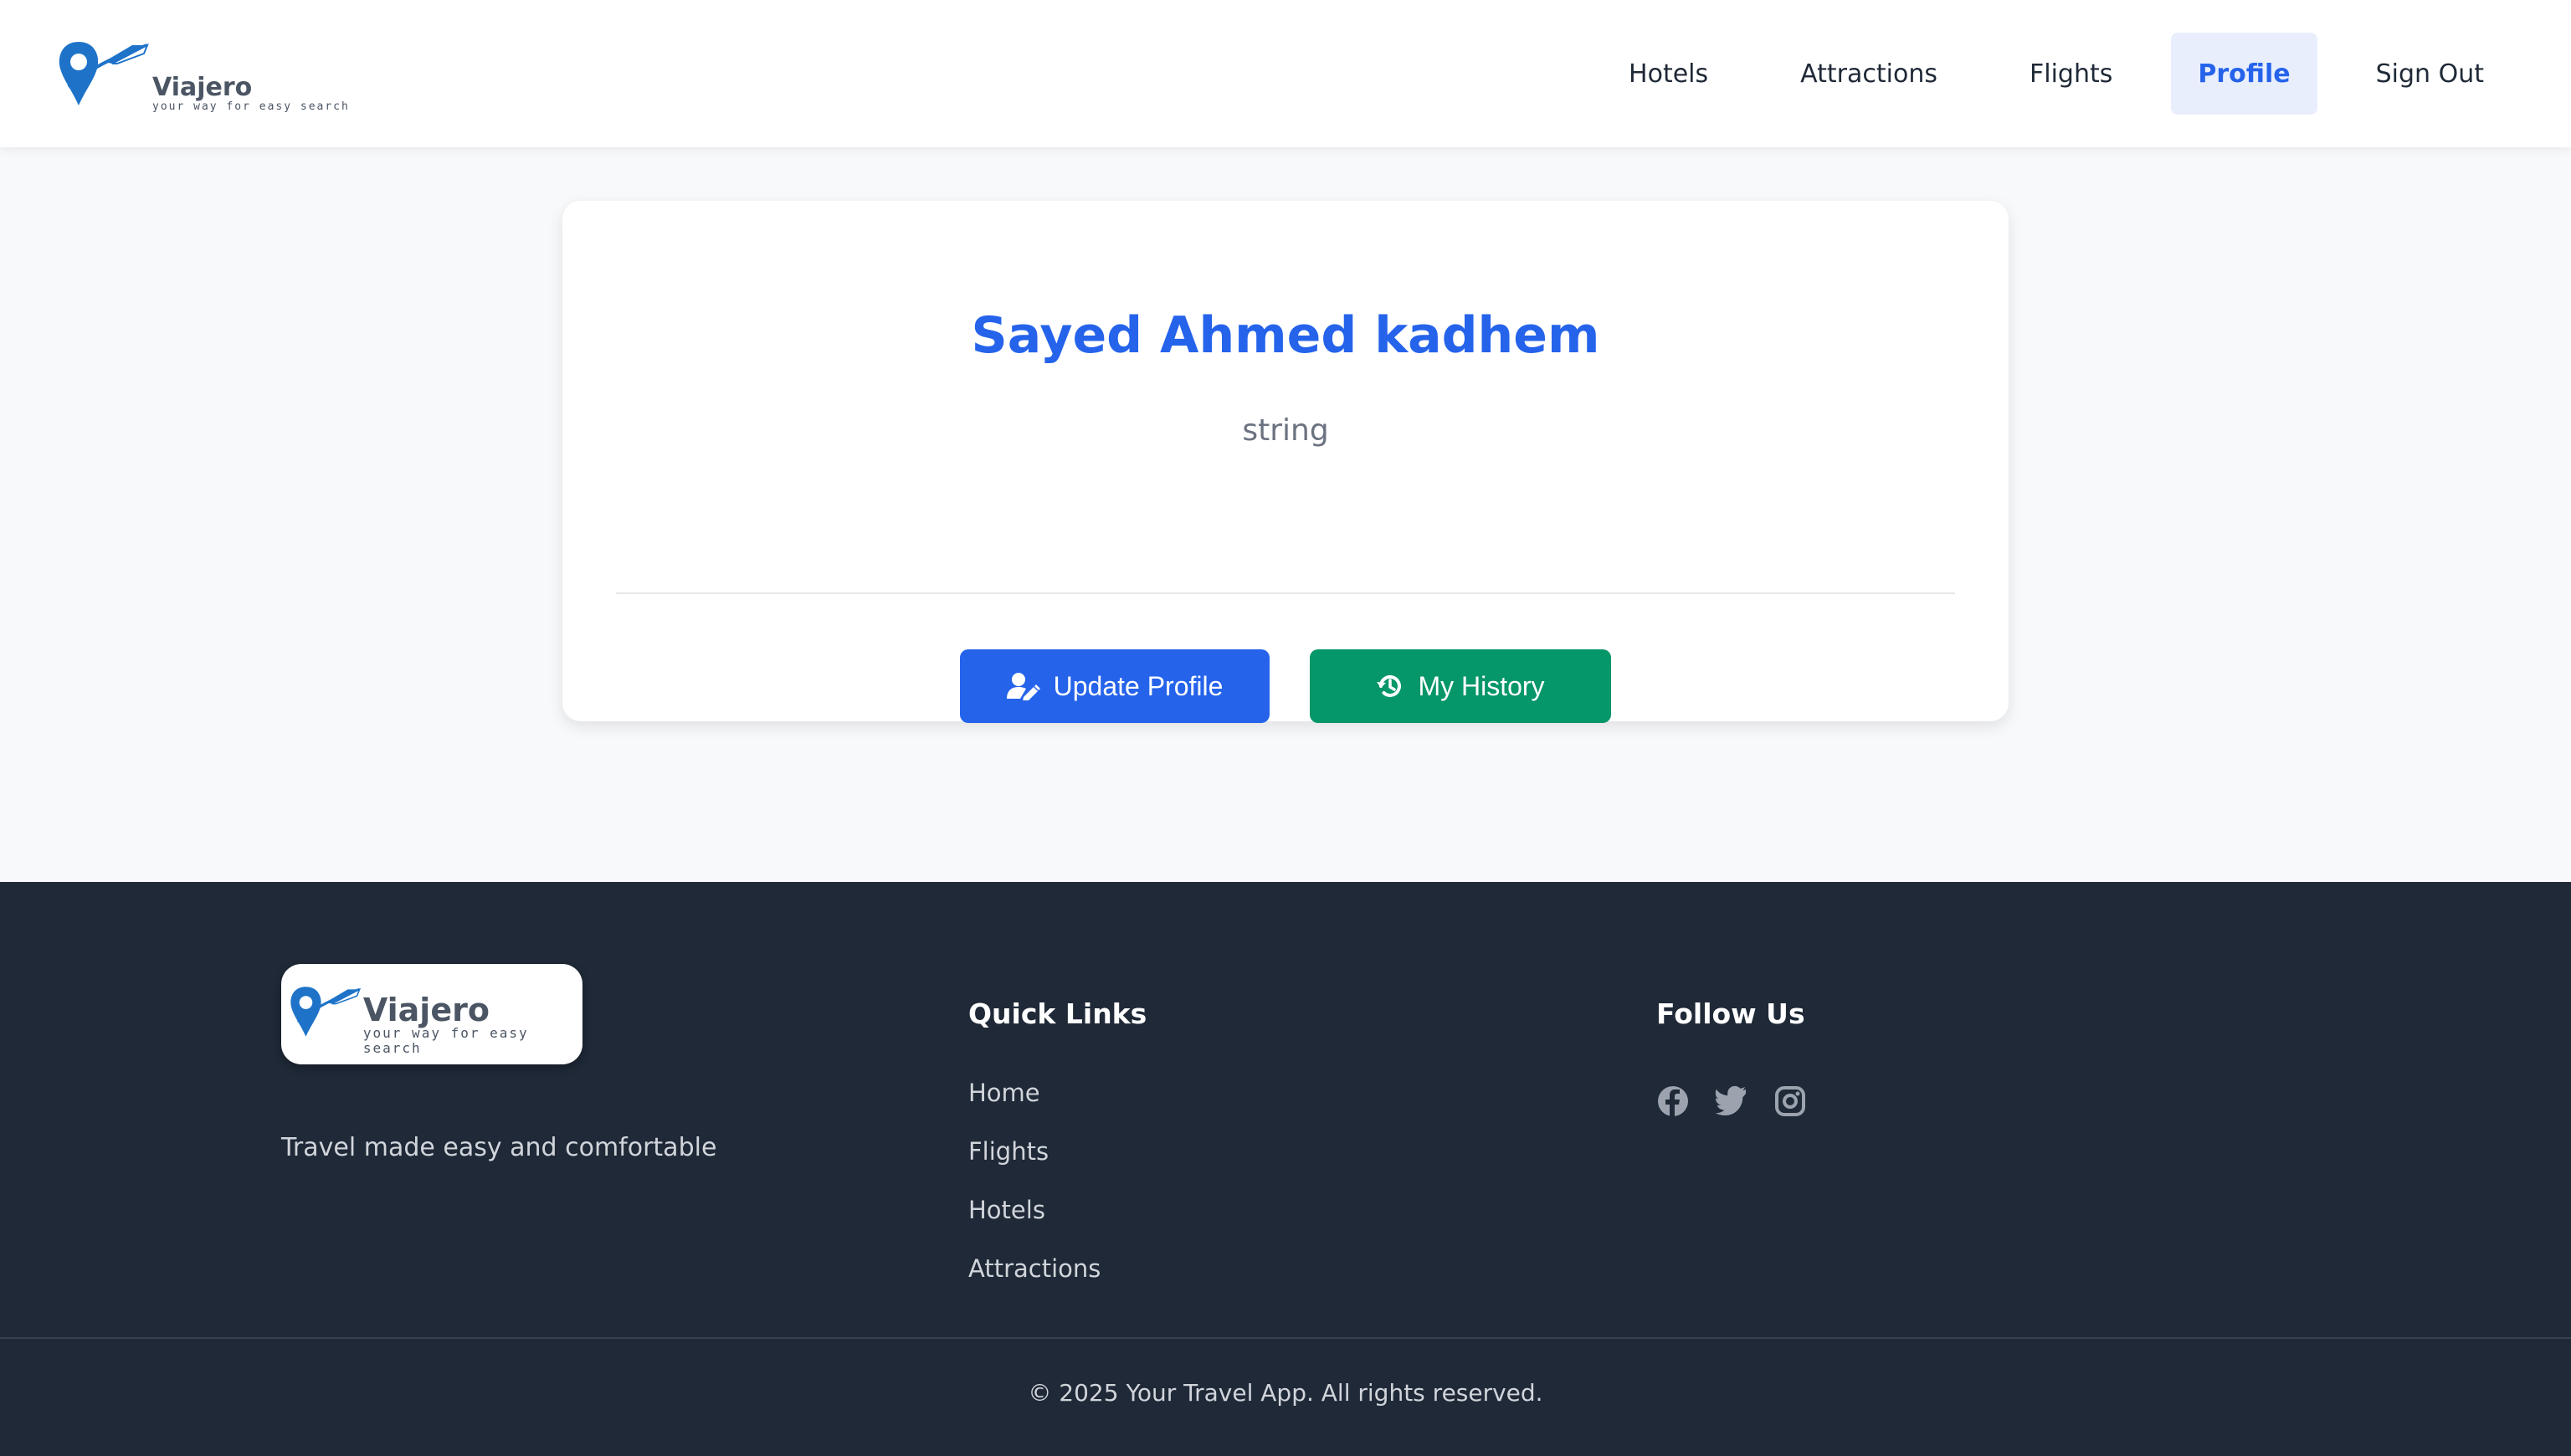  What do you see at coordinates (251, 106) in the screenshot?
I see `brand-tagline: your way for easy search` at bounding box center [251, 106].